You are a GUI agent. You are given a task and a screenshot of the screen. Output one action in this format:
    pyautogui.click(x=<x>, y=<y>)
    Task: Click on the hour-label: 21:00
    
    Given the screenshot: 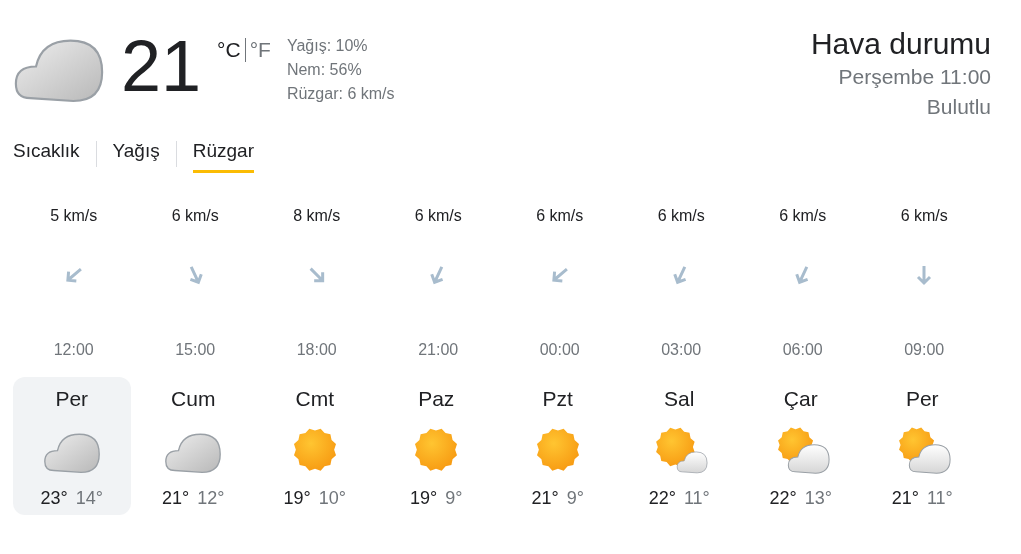 What is the action you would take?
    pyautogui.click(x=438, y=350)
    